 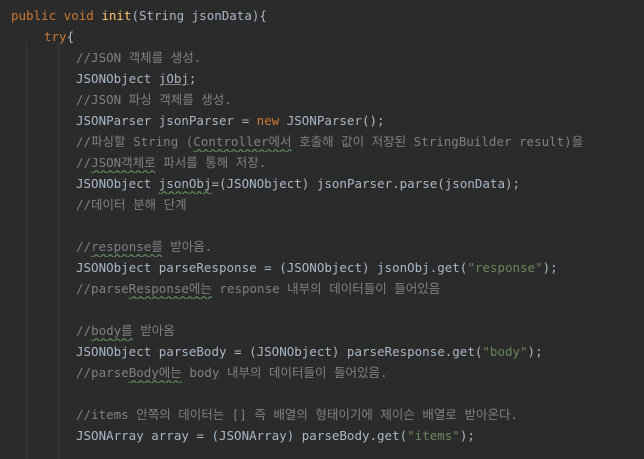 What do you see at coordinates (322, 99) in the screenshot?
I see `code-line-comment: //JSON 파싱 객체를 생성.` at bounding box center [322, 99].